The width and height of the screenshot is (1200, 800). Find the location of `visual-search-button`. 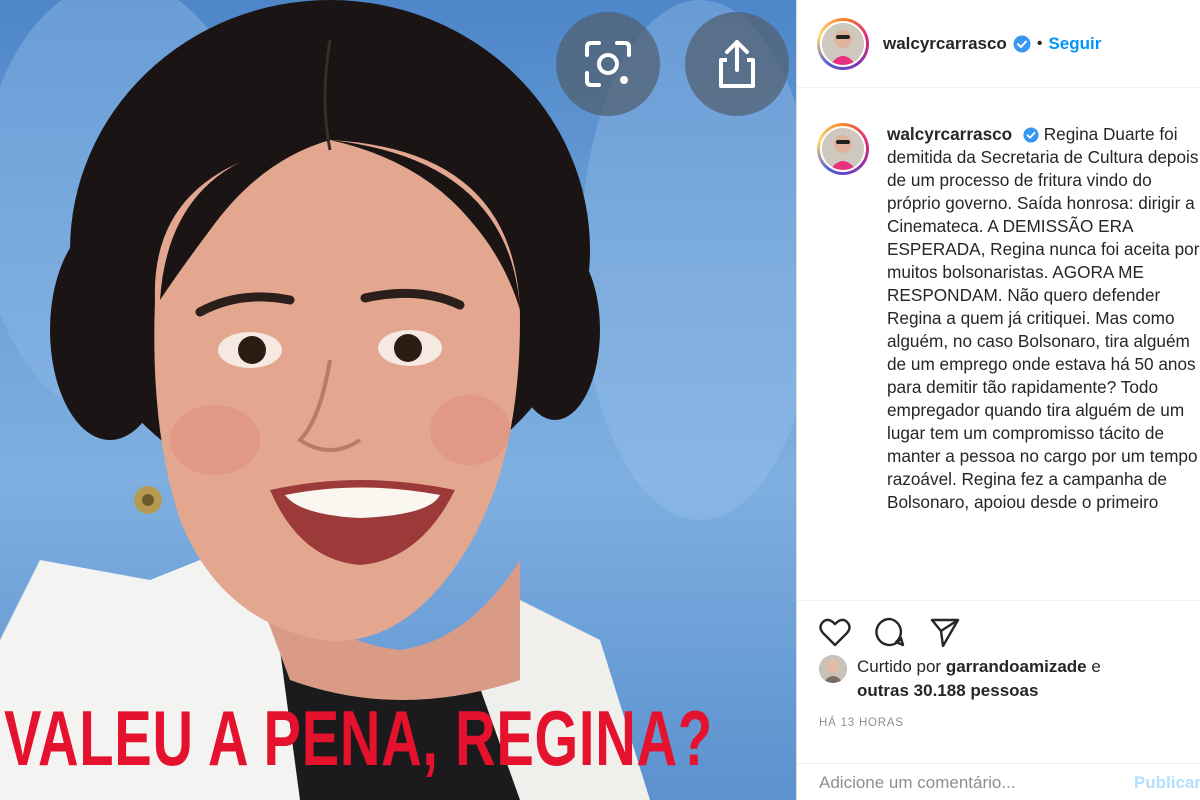

visual-search-button is located at coordinates (608, 64).